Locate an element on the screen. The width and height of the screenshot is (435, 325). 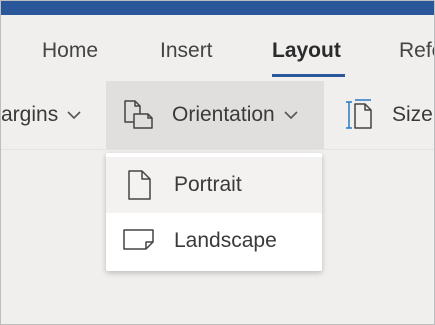
landscape-page-icon is located at coordinates (138, 239).